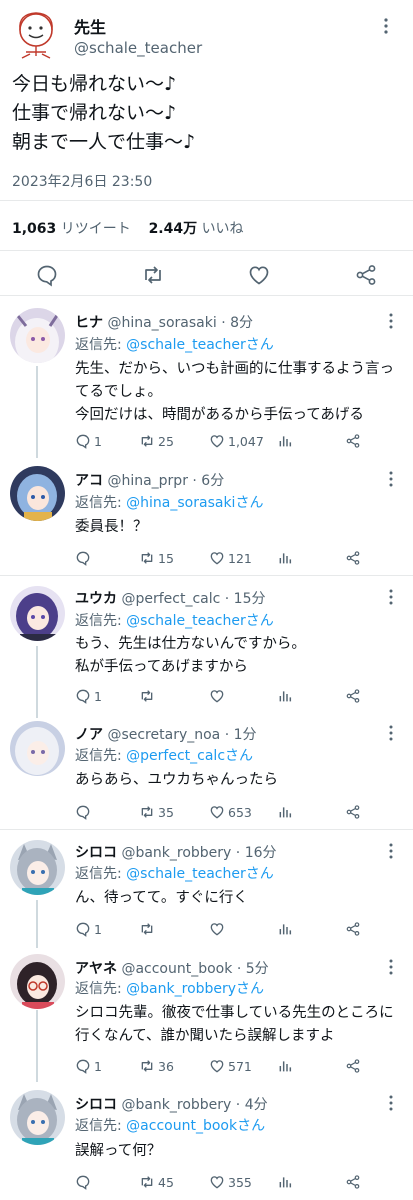 This screenshot has height=1200, width=413. Describe the element at coordinates (147, 481) in the screenshot. I see `reply-author-handle: @hina_prpr` at that location.